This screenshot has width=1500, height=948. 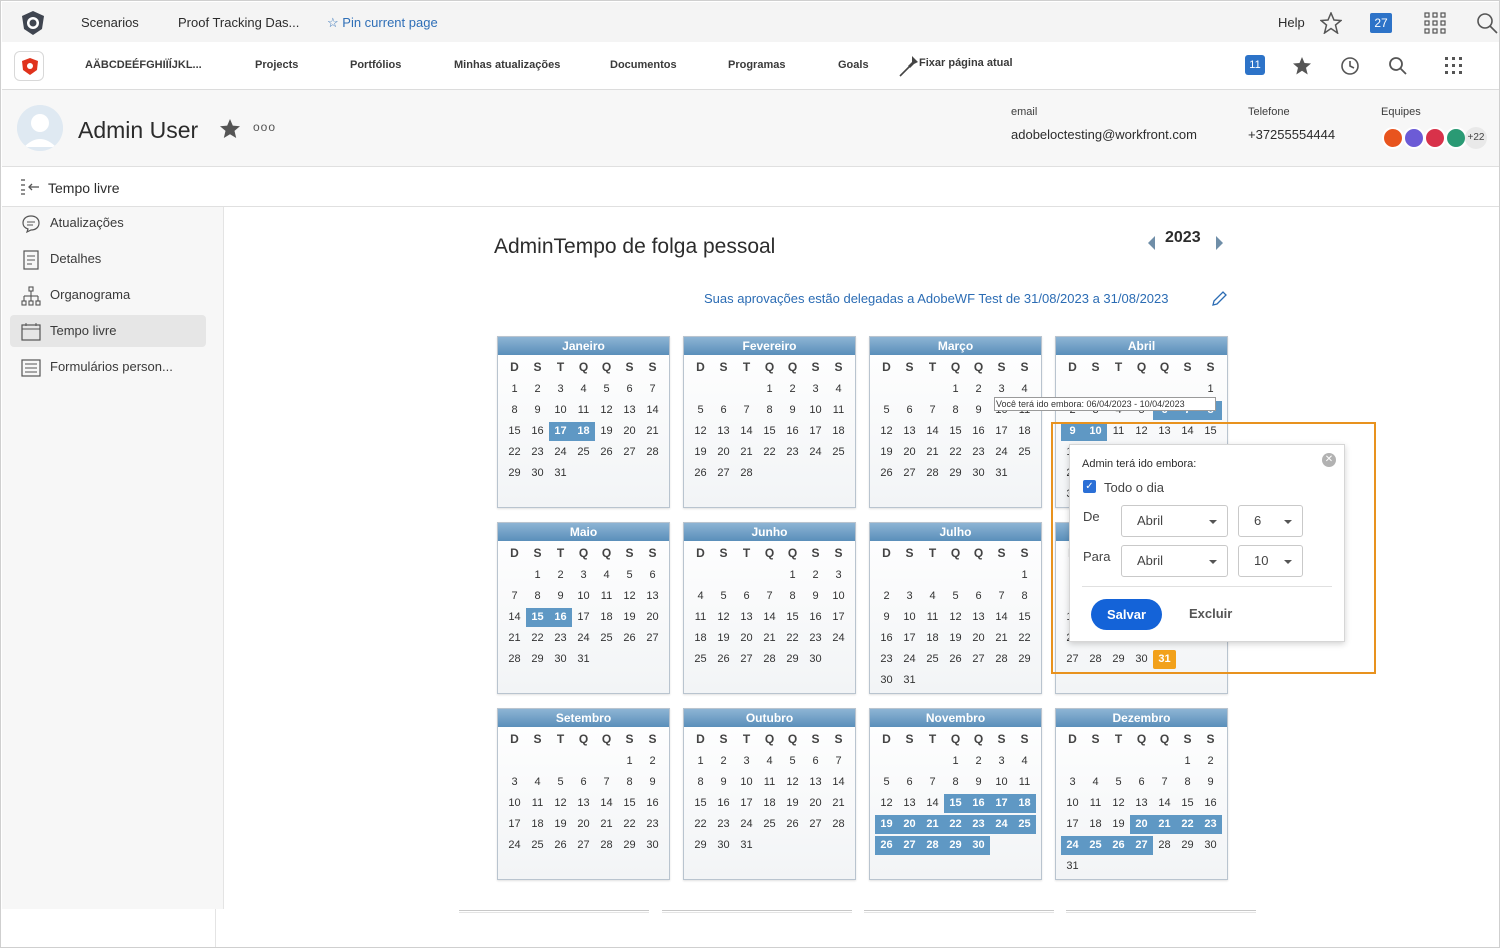 I want to click on tab-scenarios: Scenarios, so click(x=110, y=22).